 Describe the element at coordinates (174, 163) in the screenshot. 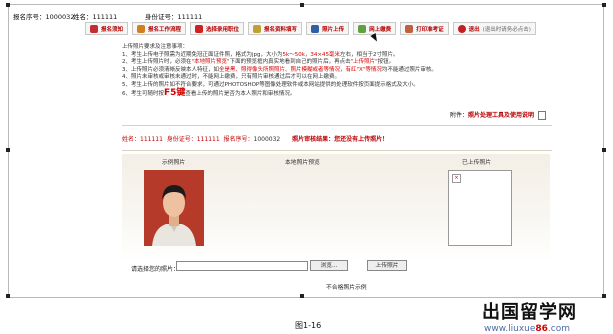

I see `sample-photo-heading: 示例照片` at that location.